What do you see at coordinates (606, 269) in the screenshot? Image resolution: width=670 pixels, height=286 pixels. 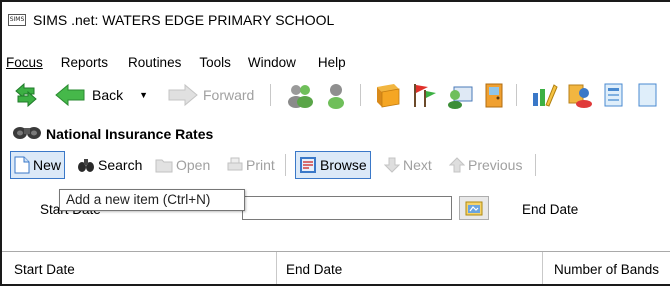 I see `column-number-of-bands: Number of Bands` at bounding box center [606, 269].